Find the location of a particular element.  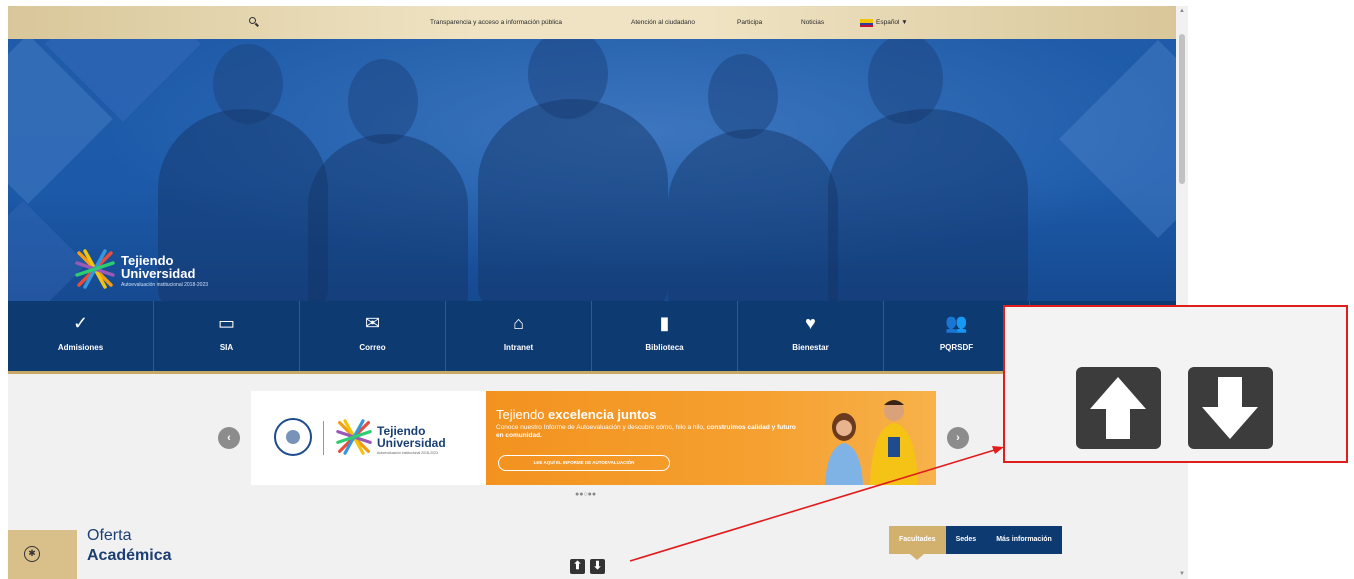

nav-tile-label: Admisiones is located at coordinates (80, 347).